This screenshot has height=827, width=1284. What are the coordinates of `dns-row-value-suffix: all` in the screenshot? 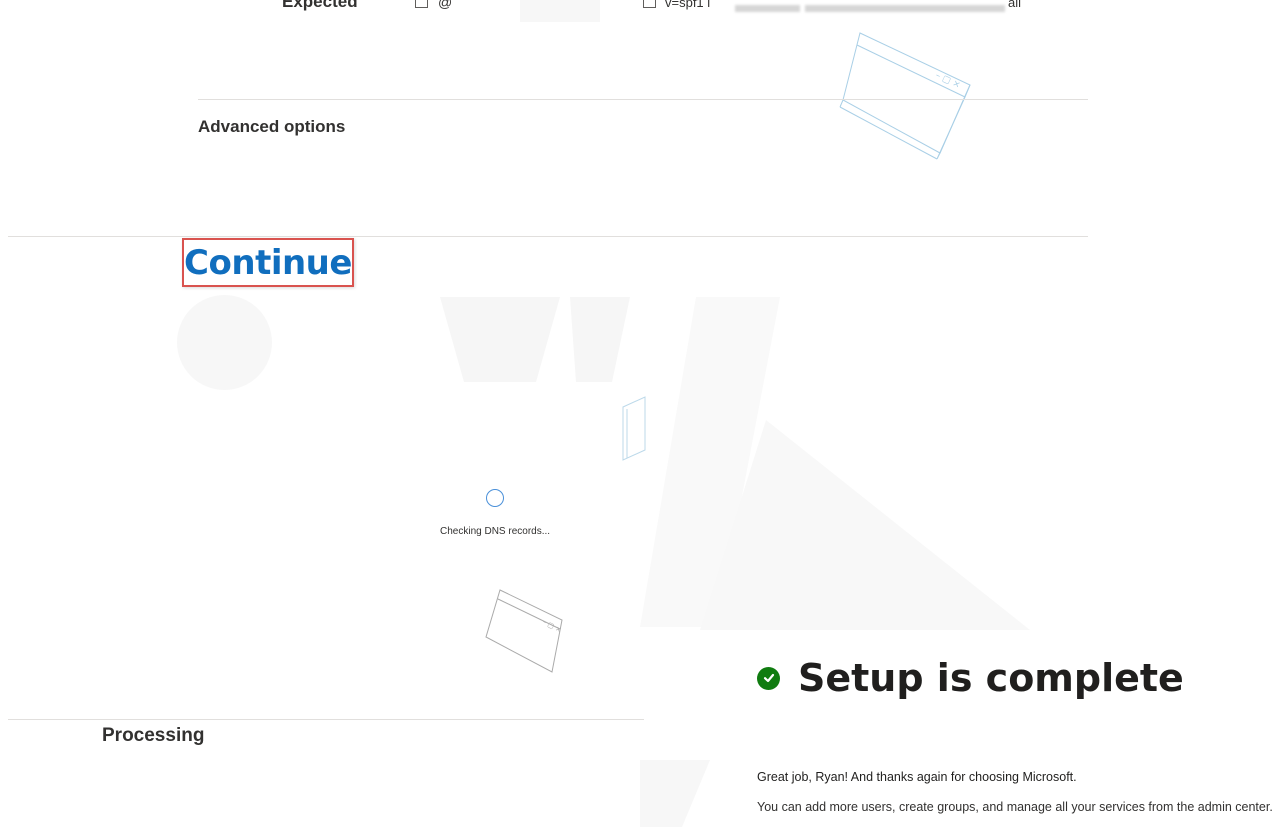 It's located at (1015, 5).